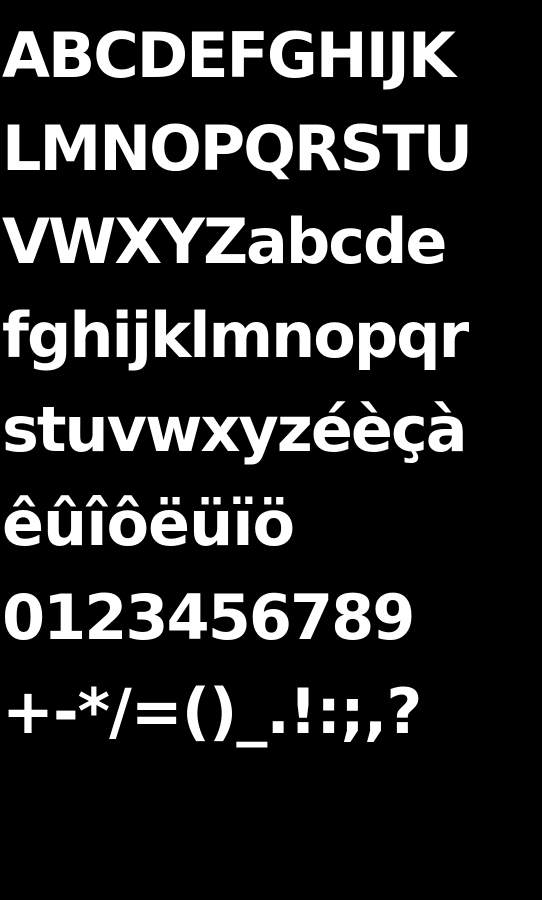  Describe the element at coordinates (224, 241) in the screenshot. I see `specimen-line-uppercase-v-z-lowercase-a-e: VWXYZabcde` at that location.